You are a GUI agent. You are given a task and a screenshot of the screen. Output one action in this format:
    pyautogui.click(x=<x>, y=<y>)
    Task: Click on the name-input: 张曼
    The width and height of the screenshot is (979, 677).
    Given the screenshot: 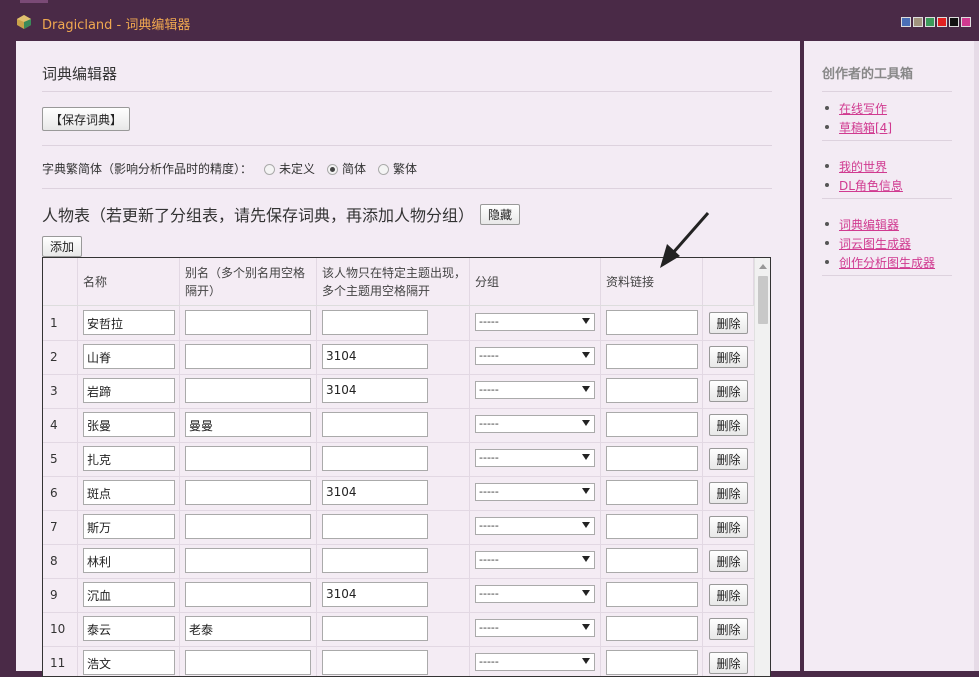 What is the action you would take?
    pyautogui.click(x=129, y=424)
    